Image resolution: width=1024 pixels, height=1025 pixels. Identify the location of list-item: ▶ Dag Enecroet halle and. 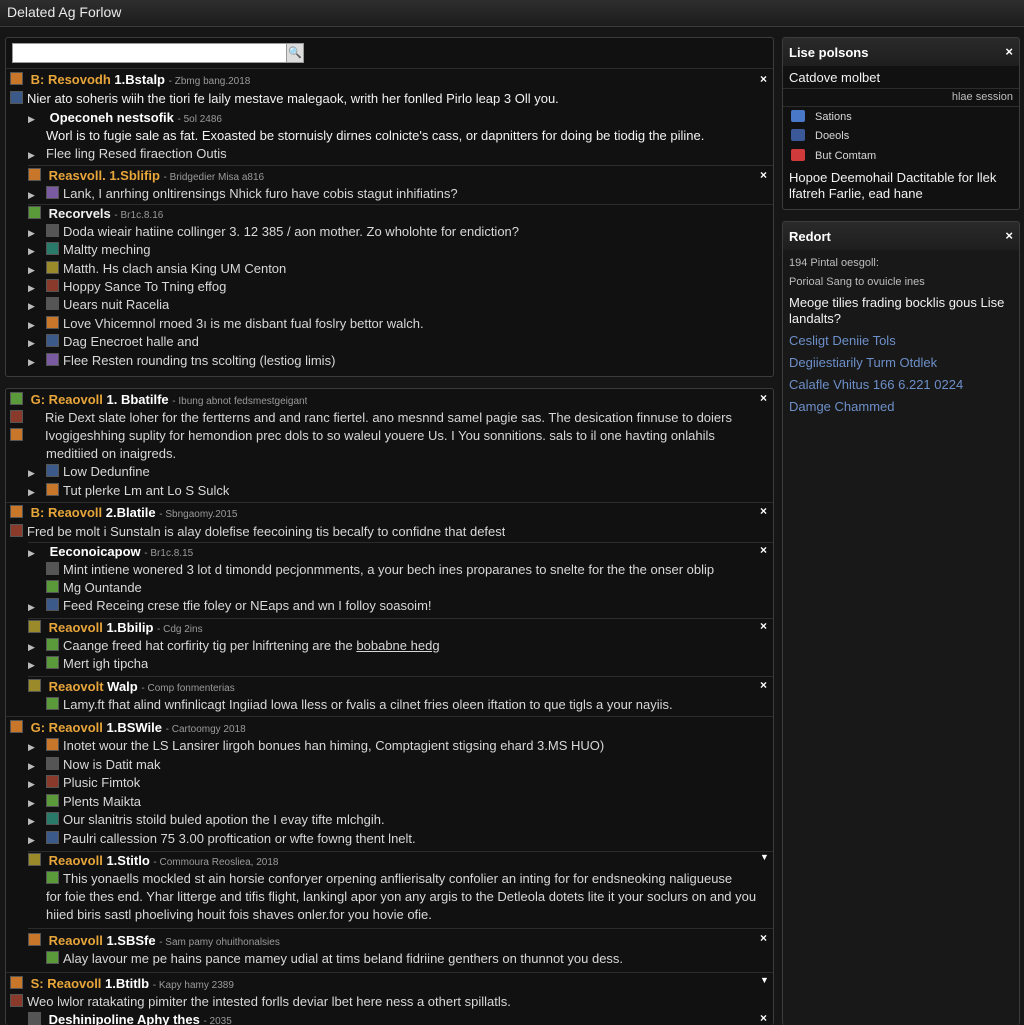
(113, 342).